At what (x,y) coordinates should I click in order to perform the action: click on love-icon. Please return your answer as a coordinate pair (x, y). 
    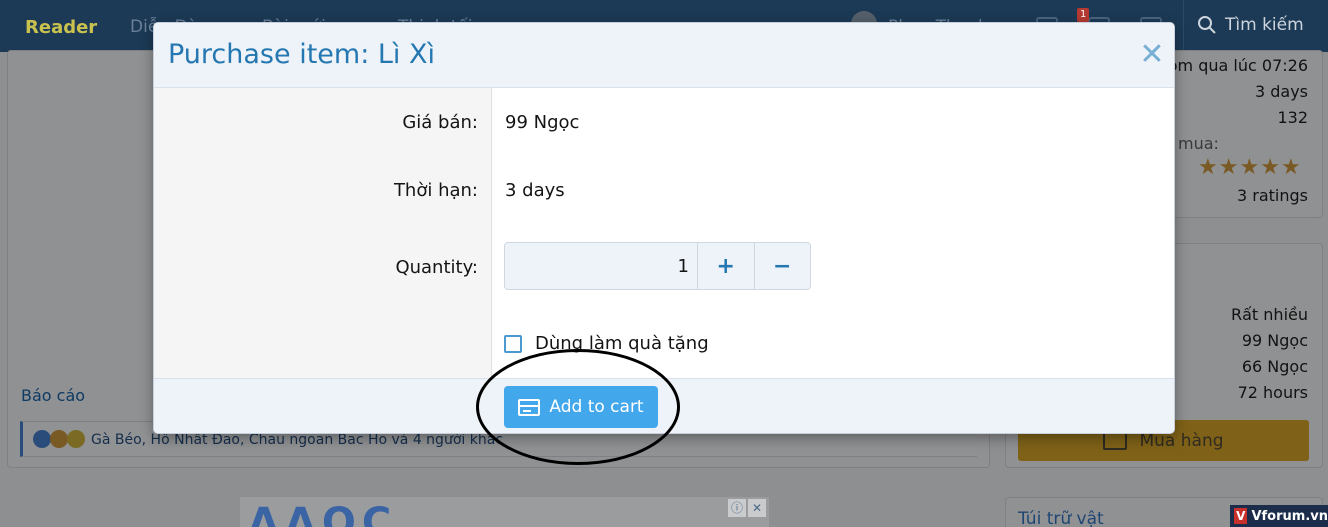
    Looking at the image, I should click on (59, 439).